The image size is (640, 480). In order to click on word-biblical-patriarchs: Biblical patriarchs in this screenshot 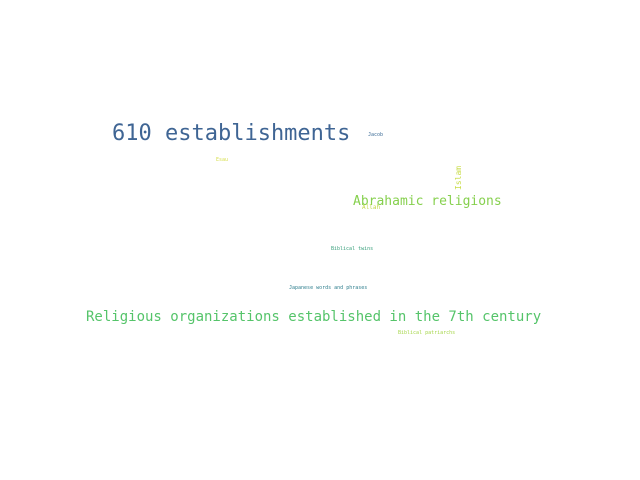, I will do `click(427, 333)`.